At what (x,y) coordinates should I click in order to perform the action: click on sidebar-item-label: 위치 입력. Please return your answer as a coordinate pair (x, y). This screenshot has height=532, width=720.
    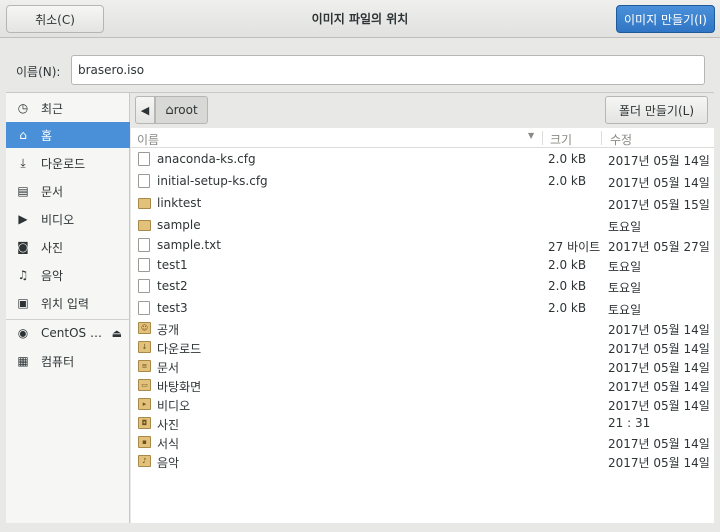
    Looking at the image, I should click on (65, 303).